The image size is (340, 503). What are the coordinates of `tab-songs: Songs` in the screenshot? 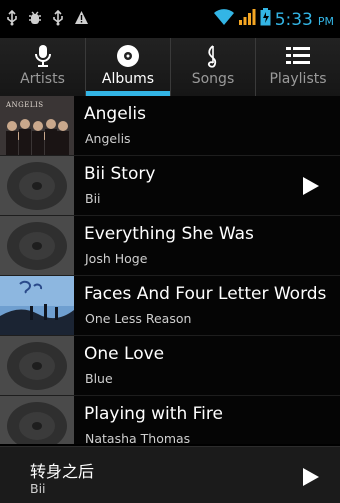 It's located at (212, 67).